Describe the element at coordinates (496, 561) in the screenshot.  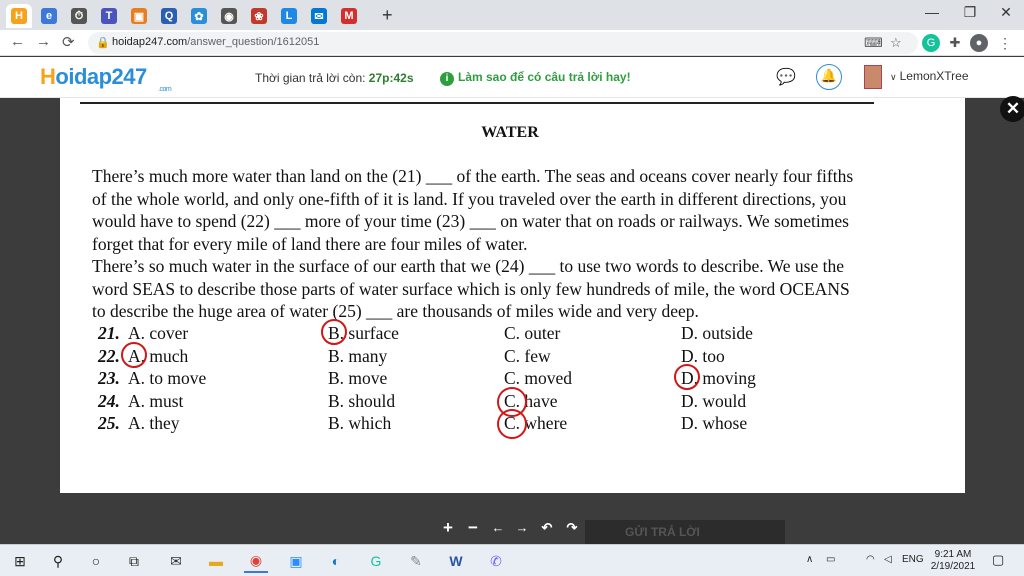
I see `viber-icon: ✆` at that location.